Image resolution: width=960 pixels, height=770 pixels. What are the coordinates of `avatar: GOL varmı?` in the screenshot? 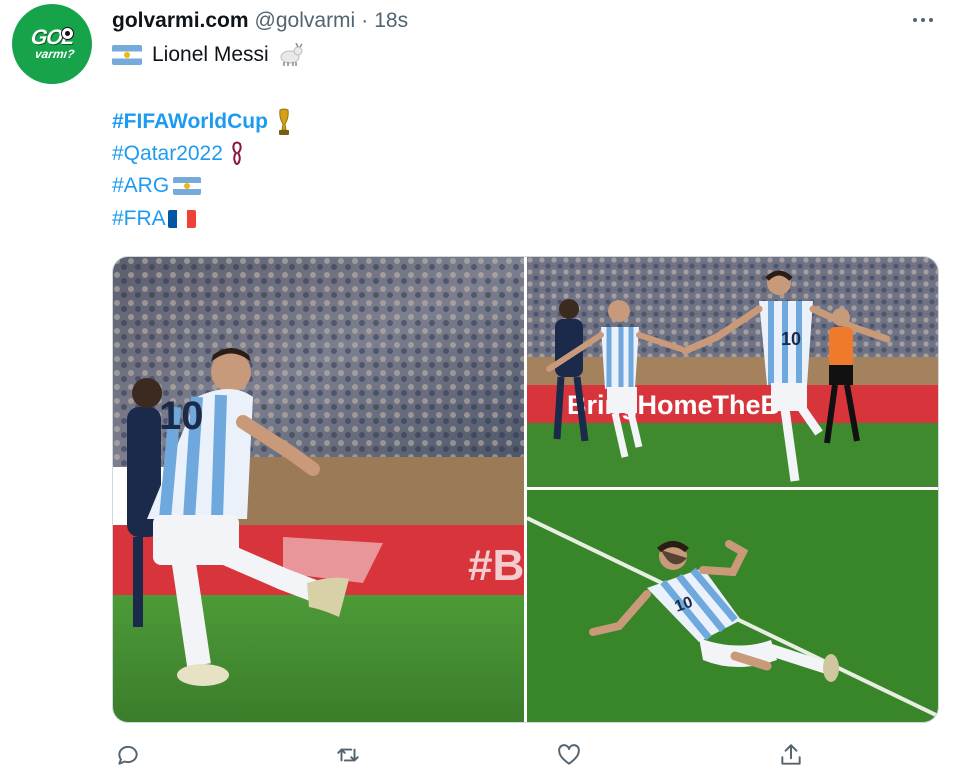 It's located at (52, 44).